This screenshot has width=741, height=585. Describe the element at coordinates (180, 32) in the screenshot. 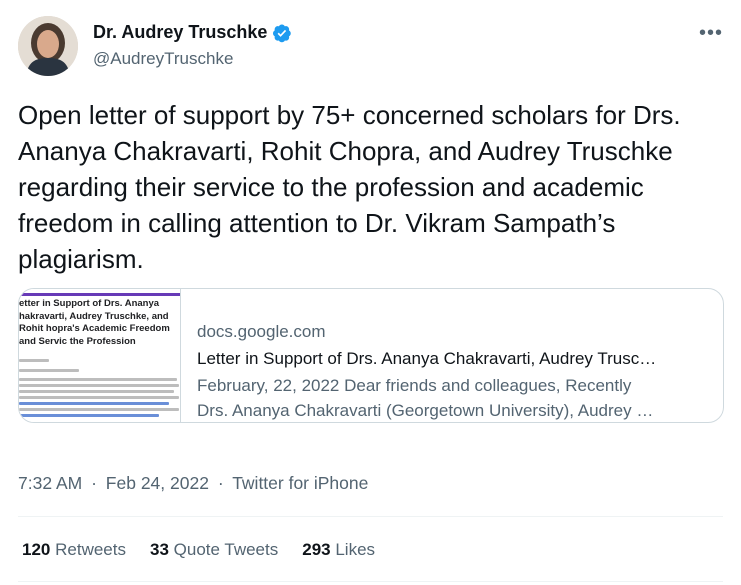

I see `author-name: Dr. Audrey Truschke` at that location.